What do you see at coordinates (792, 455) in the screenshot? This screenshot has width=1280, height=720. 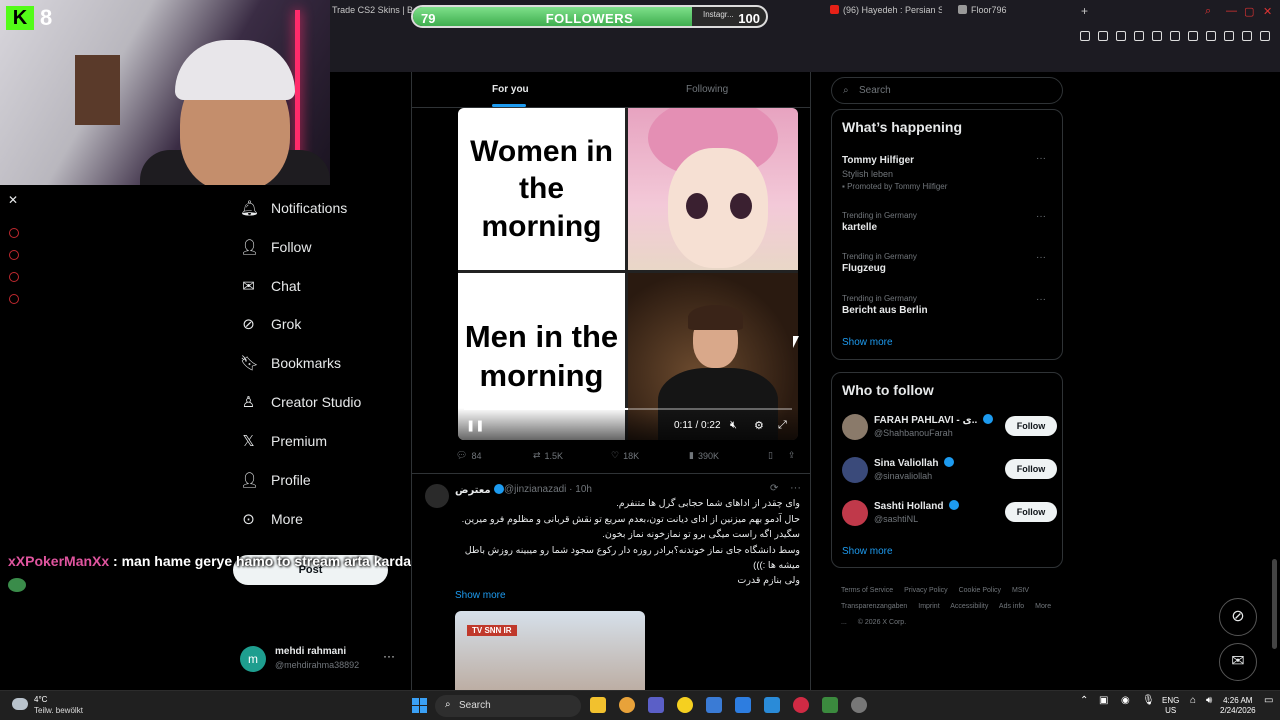 I see `share-button: ⇪` at bounding box center [792, 455].